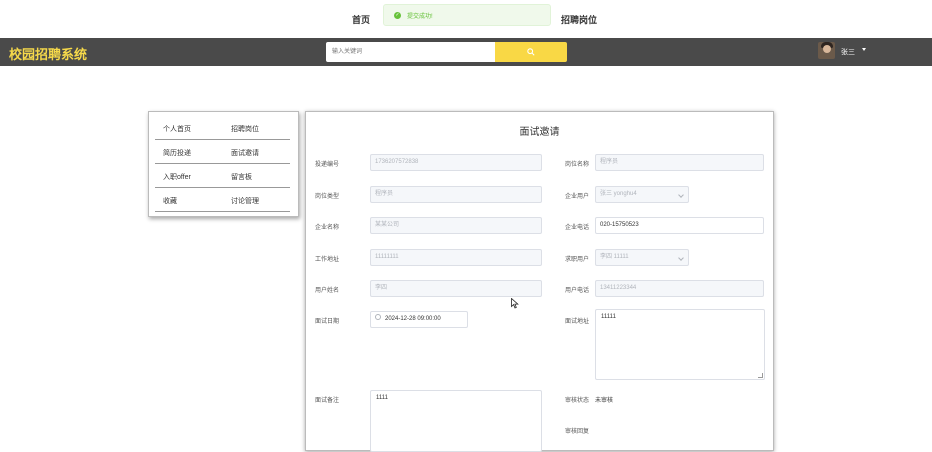 The width and height of the screenshot is (932, 452). I want to click on search-button, so click(531, 52).